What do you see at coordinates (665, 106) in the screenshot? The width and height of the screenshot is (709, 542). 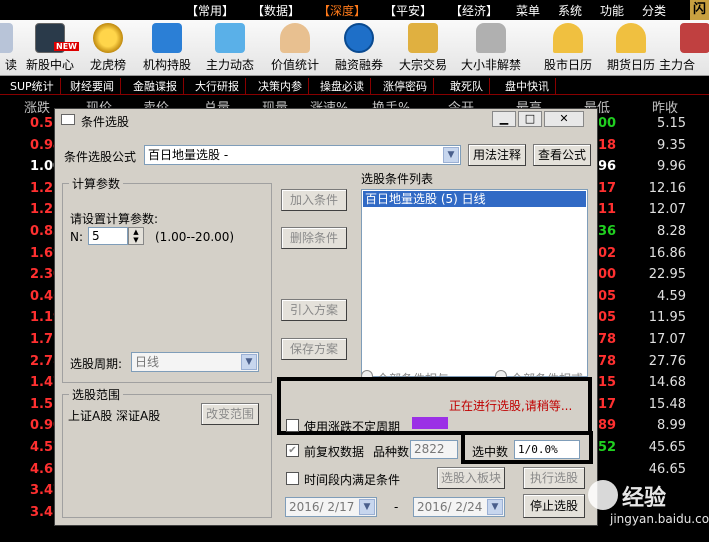 I see `col-prev-close: 昨收` at bounding box center [665, 106].